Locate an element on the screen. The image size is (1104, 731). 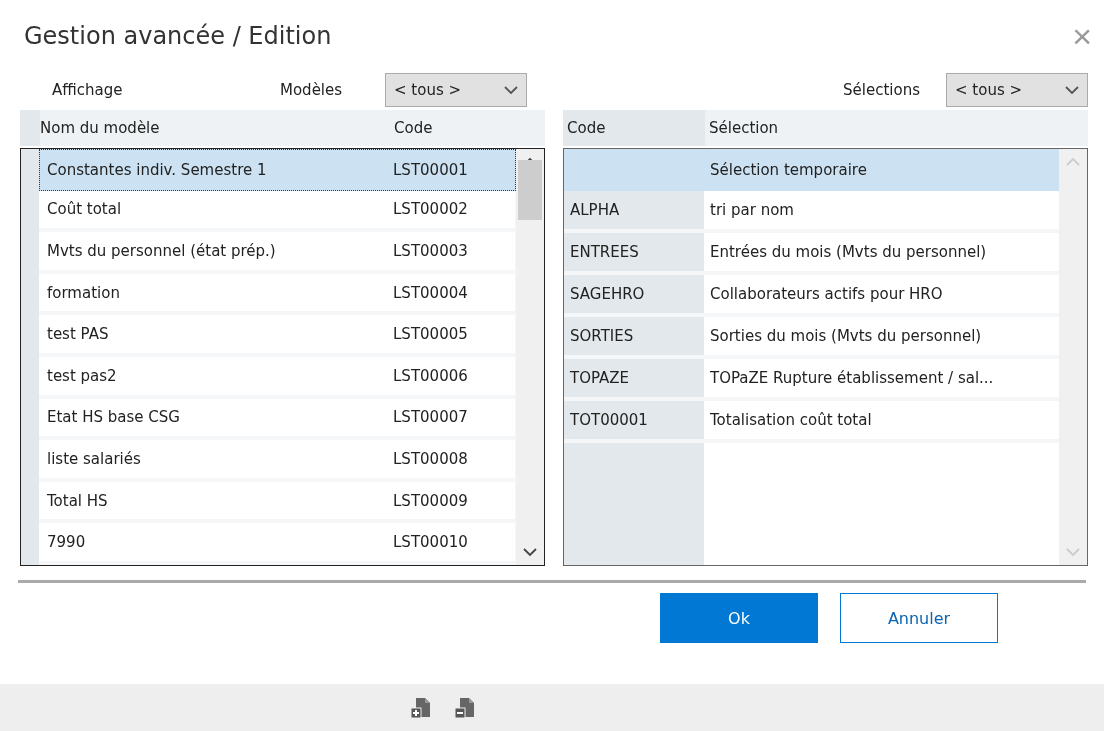
table-cell: LST00002 is located at coordinates (453, 209).